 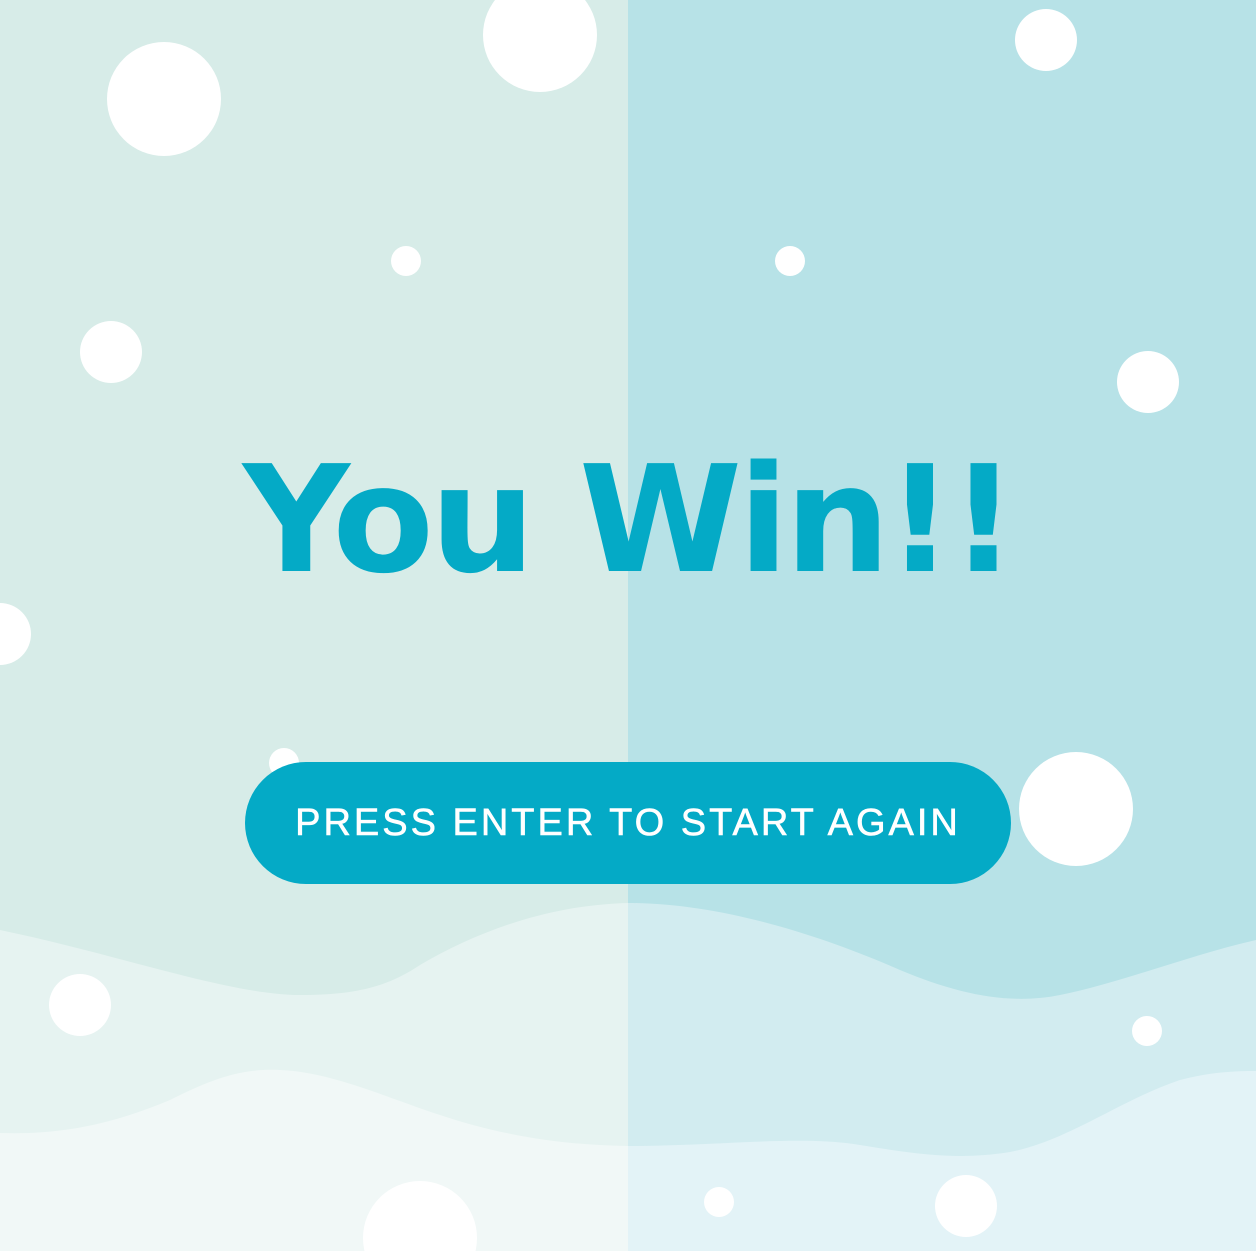 I want to click on win-title: You Win!!, so click(x=629, y=520).